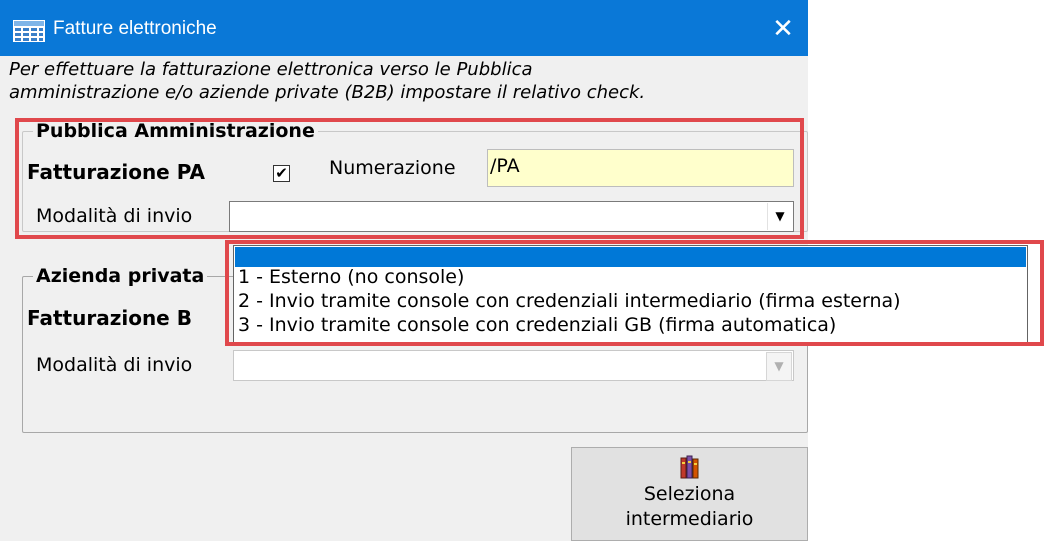 Image resolution: width=1052 pixels, height=541 pixels. What do you see at coordinates (29, 31) in the screenshot?
I see `app-grid-icon` at bounding box center [29, 31].